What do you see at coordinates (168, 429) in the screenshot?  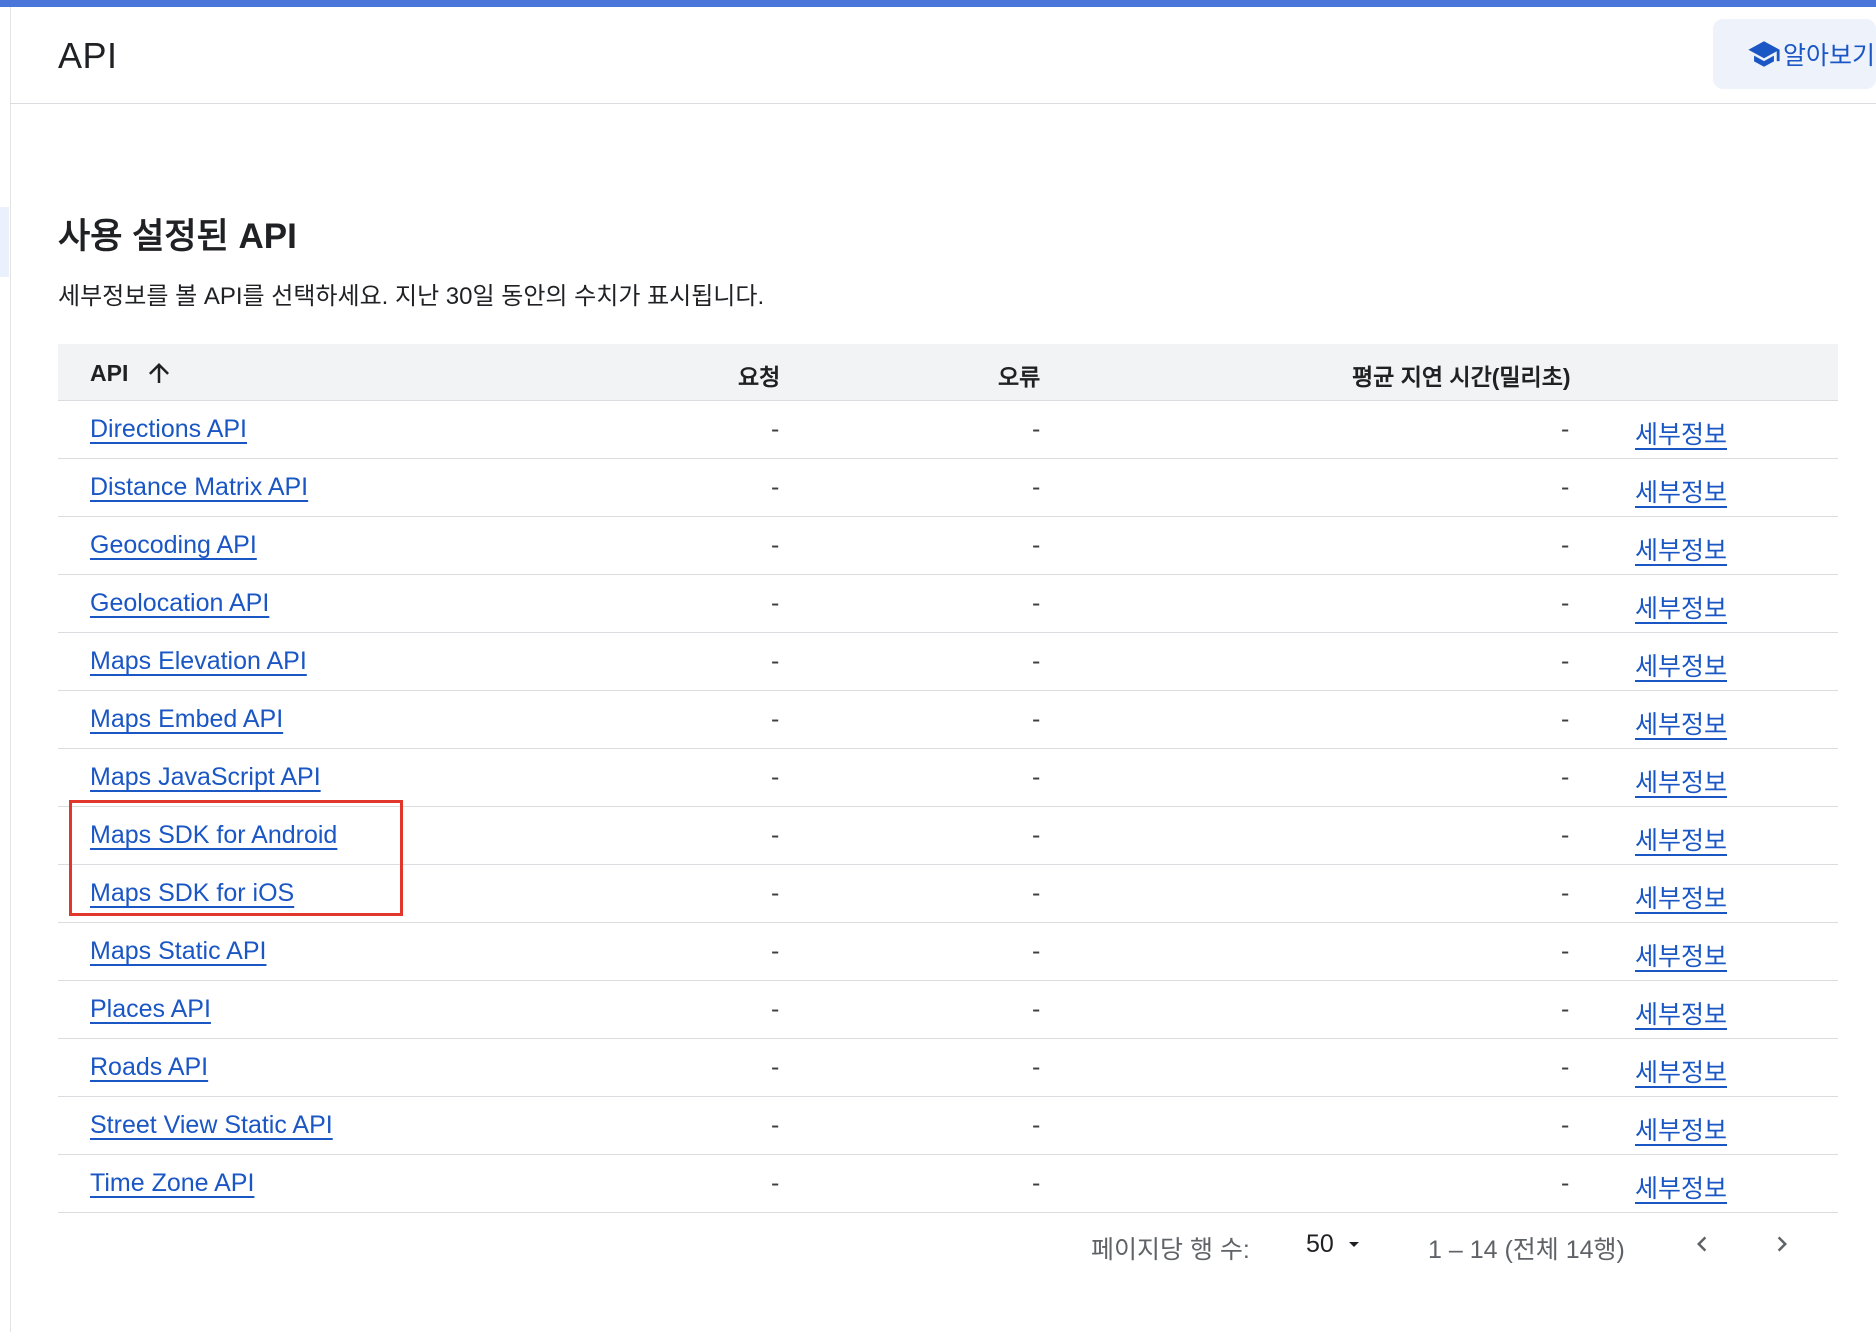 I see `api-name-link: Directions API` at bounding box center [168, 429].